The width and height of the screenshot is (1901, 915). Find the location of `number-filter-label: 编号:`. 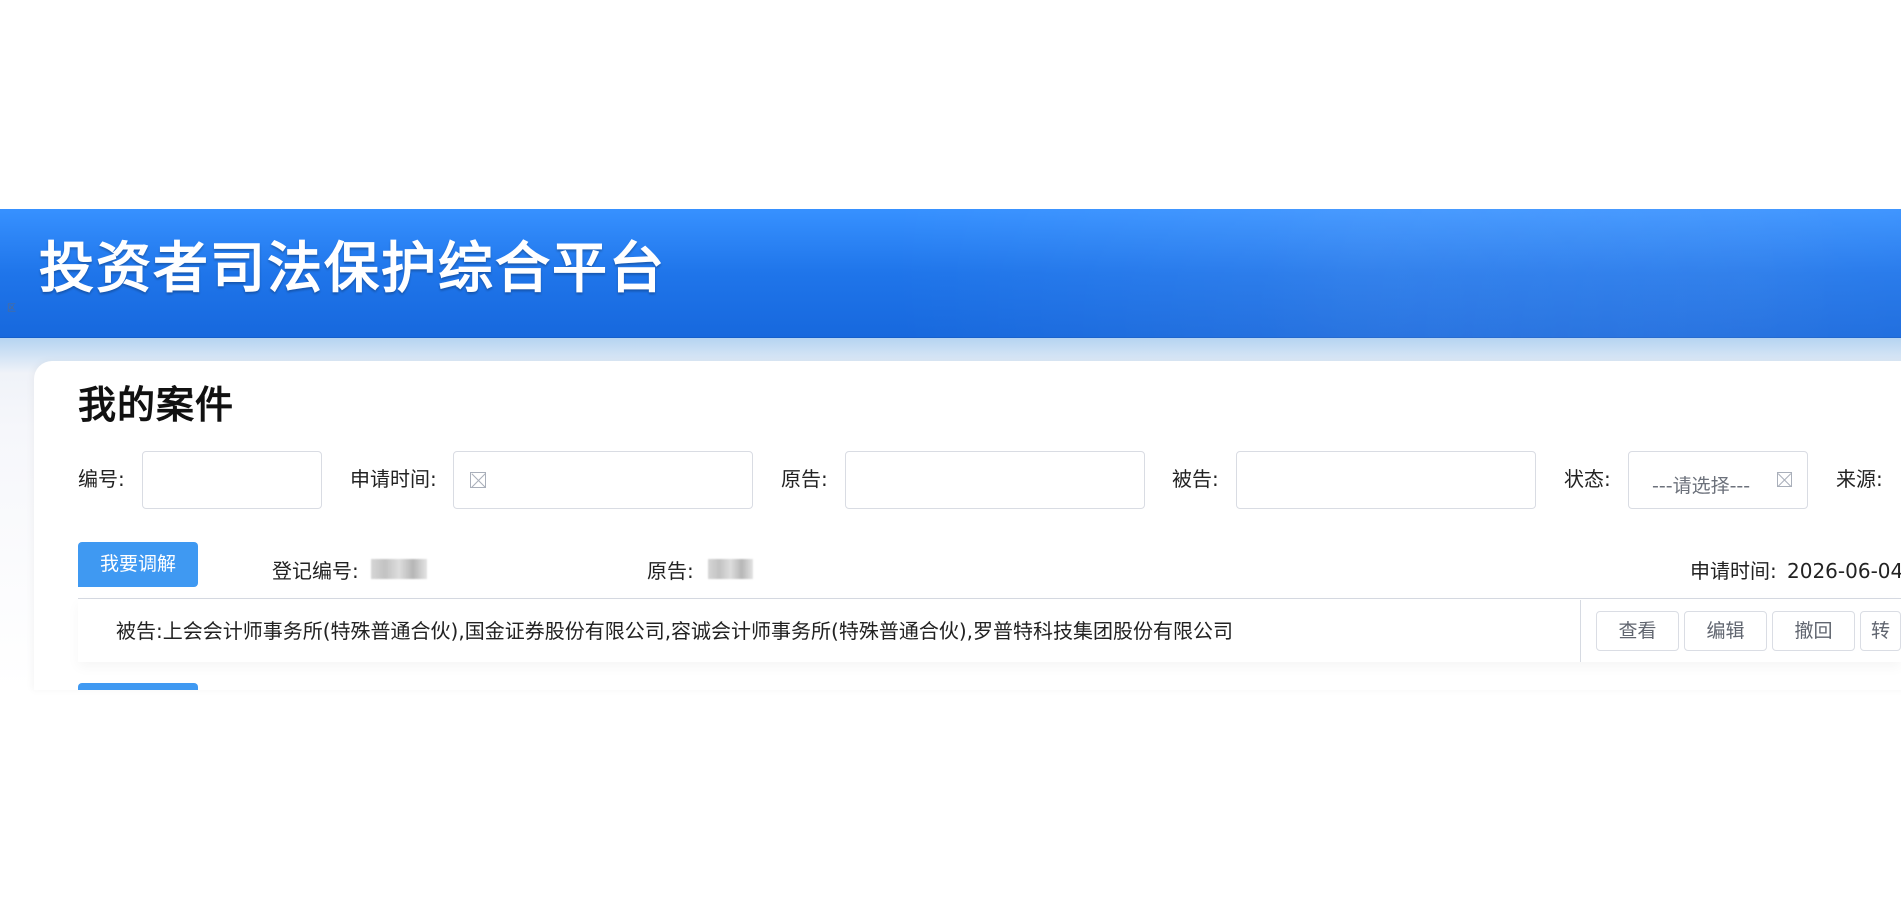

number-filter-label: 编号: is located at coordinates (101, 479).